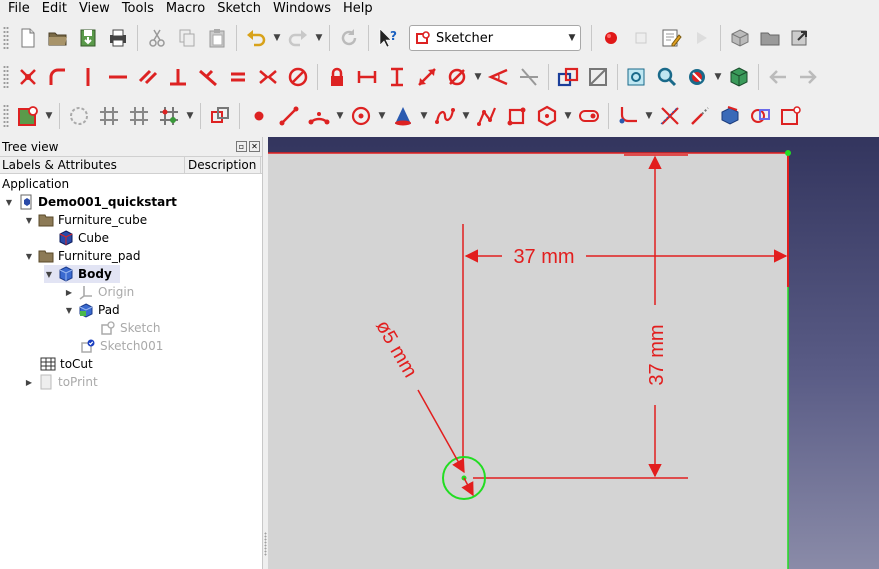 The width and height of the screenshot is (879, 569). Describe the element at coordinates (568, 77) in the screenshot. I see `toggle-driving-button` at that location.